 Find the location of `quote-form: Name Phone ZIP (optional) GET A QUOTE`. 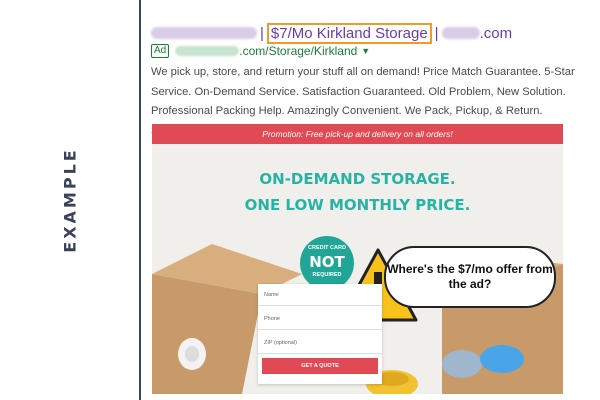

quote-form: Name Phone ZIP (optional) GET A QUOTE is located at coordinates (320, 334).